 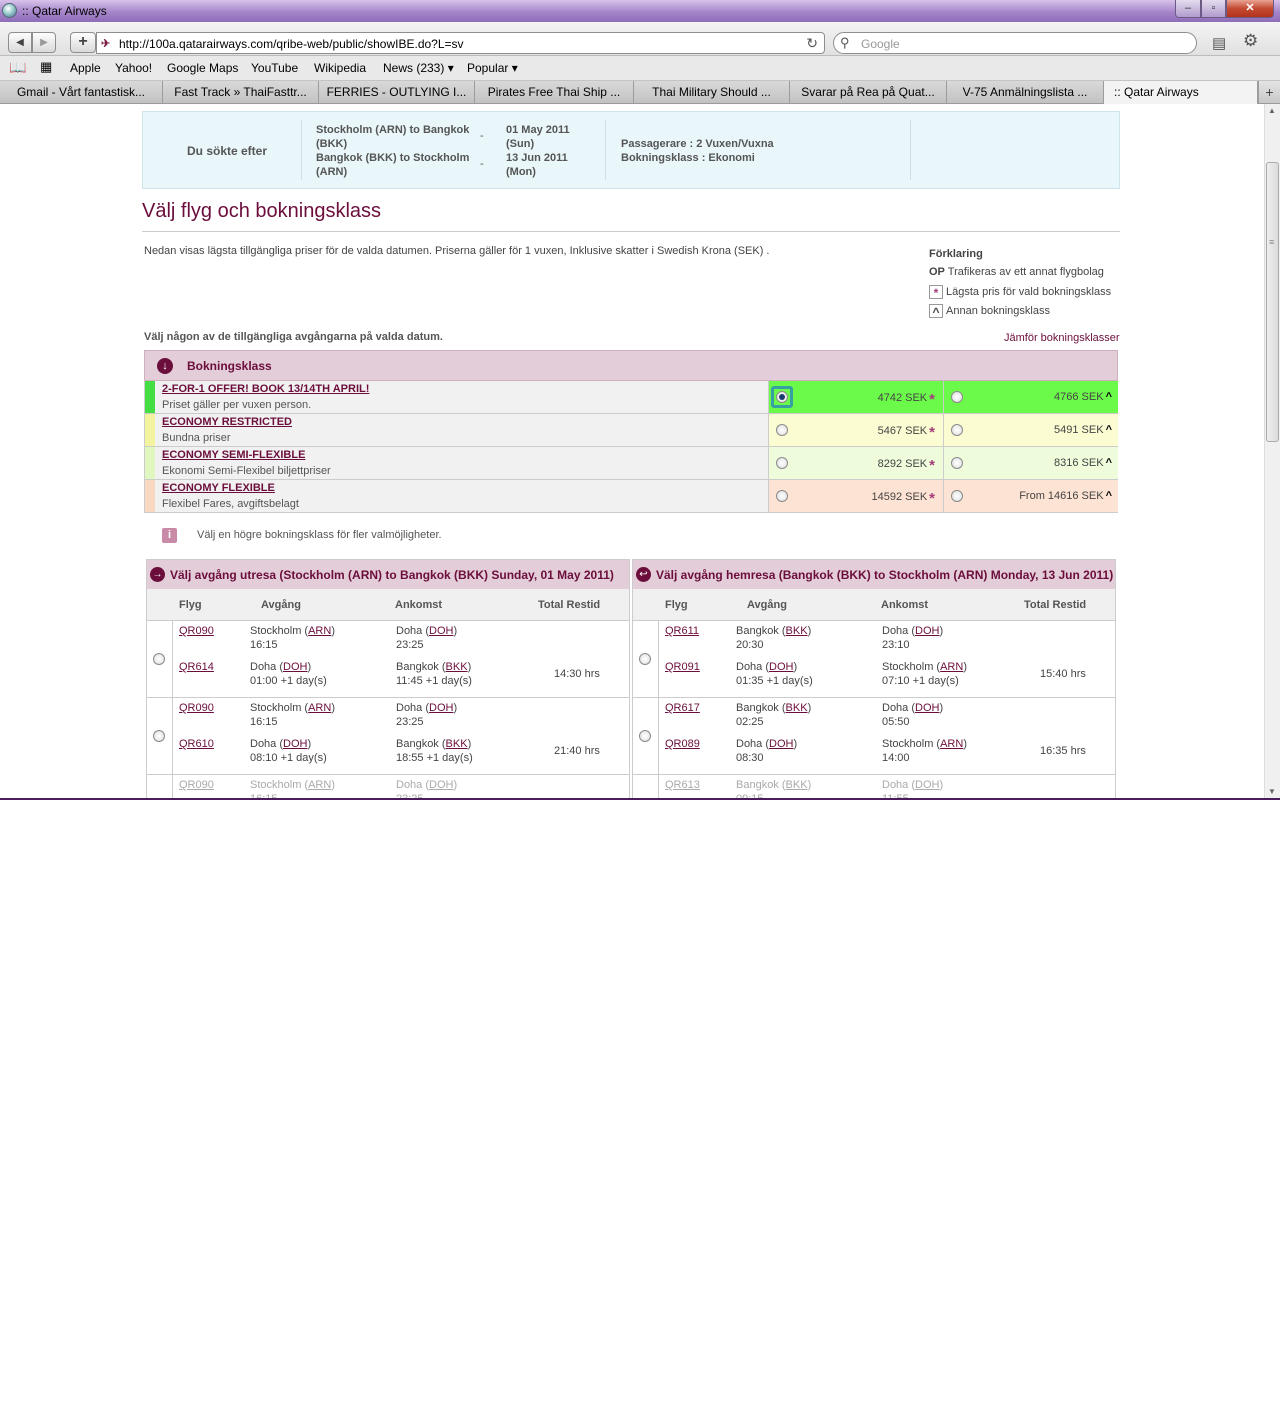 What do you see at coordinates (1181, 92) in the screenshot?
I see `tab-qatar-airways: :: Qatar Airways` at bounding box center [1181, 92].